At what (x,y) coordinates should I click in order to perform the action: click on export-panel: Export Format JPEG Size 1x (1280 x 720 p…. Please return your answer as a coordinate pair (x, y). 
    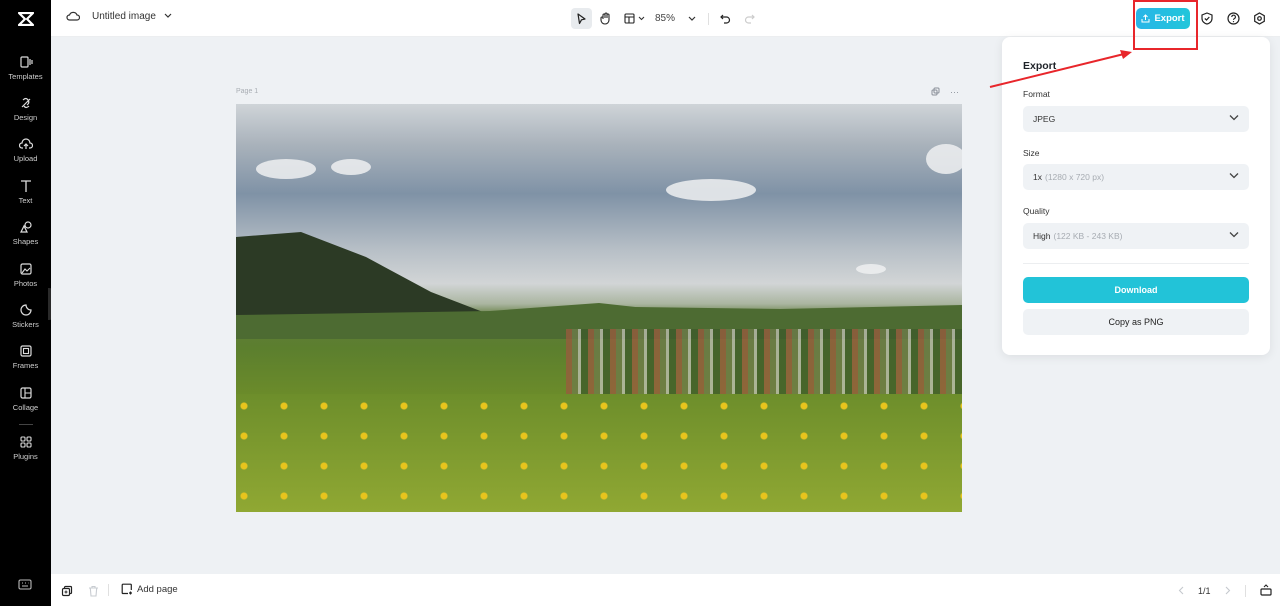
    Looking at the image, I should click on (1136, 196).